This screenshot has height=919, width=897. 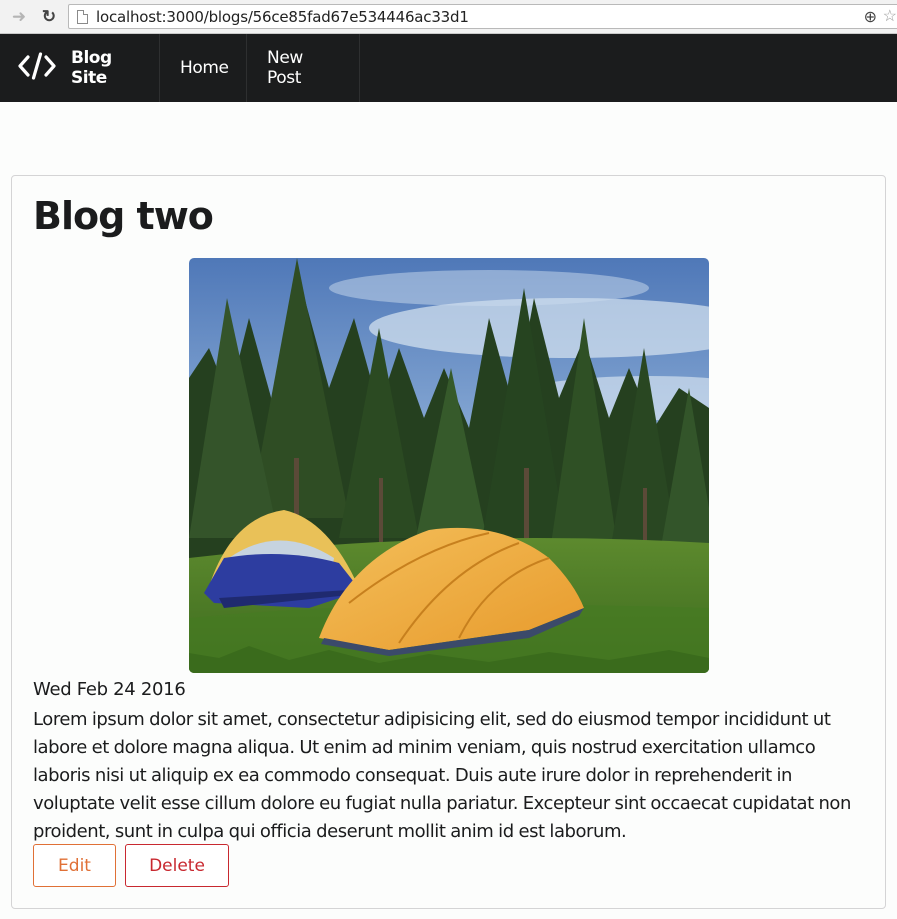 What do you see at coordinates (870, 17) in the screenshot?
I see `zoom-icon: ⊕` at bounding box center [870, 17].